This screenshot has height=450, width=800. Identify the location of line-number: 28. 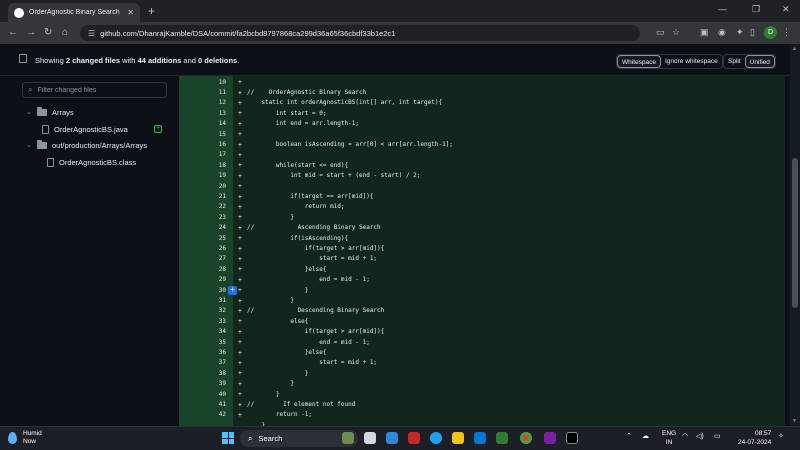
(203, 269).